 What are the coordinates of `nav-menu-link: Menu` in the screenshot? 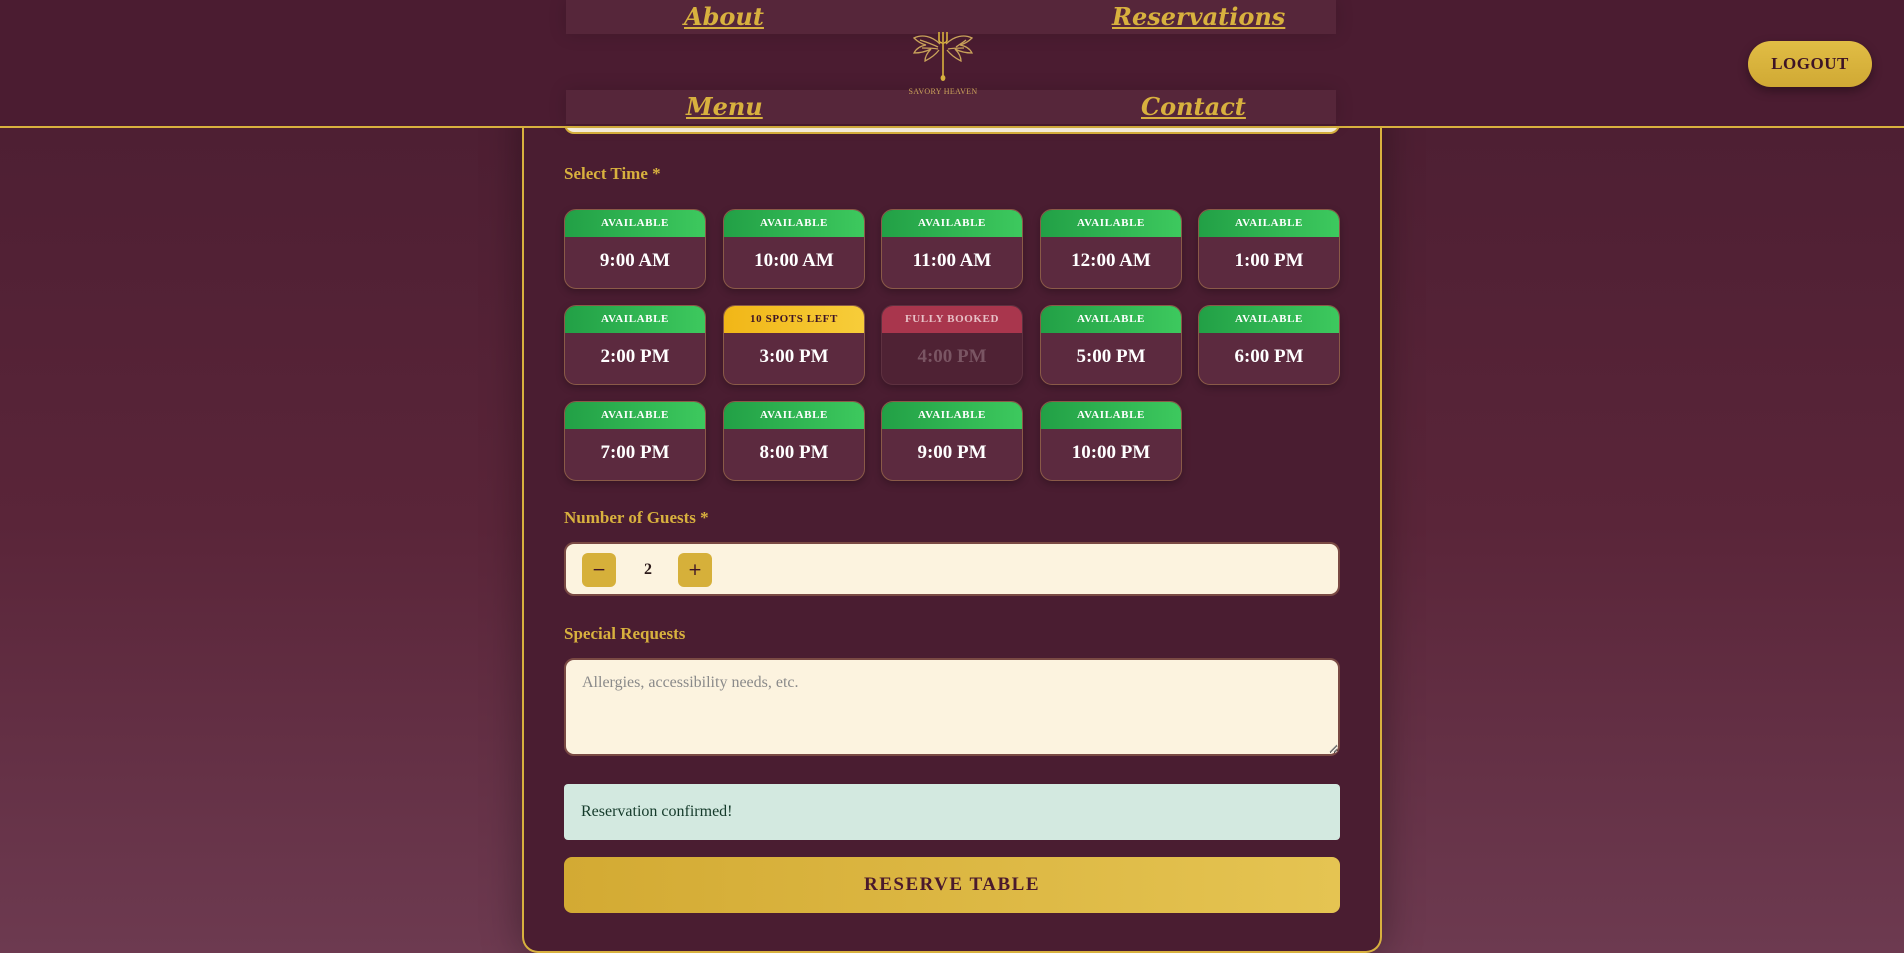 It's located at (724, 106).